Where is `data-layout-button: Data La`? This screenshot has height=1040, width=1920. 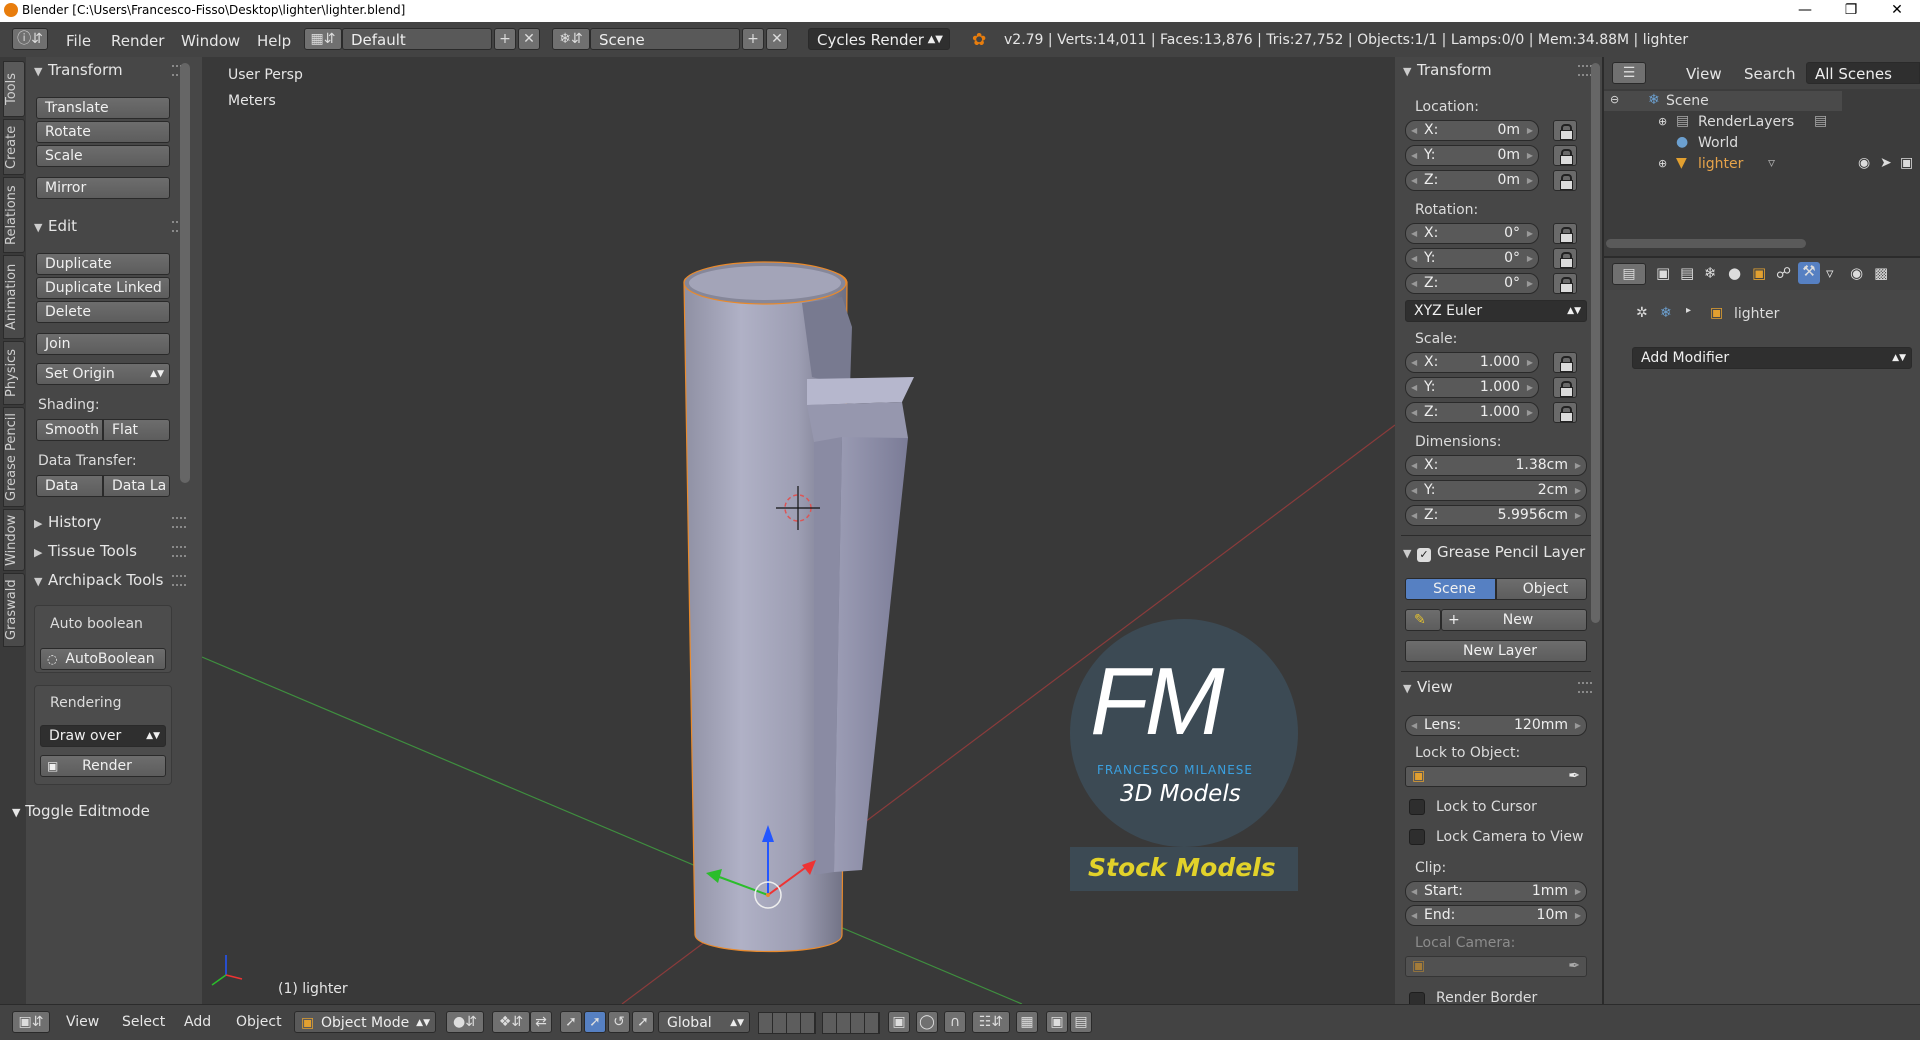
data-layout-button: Data La is located at coordinates (136, 486).